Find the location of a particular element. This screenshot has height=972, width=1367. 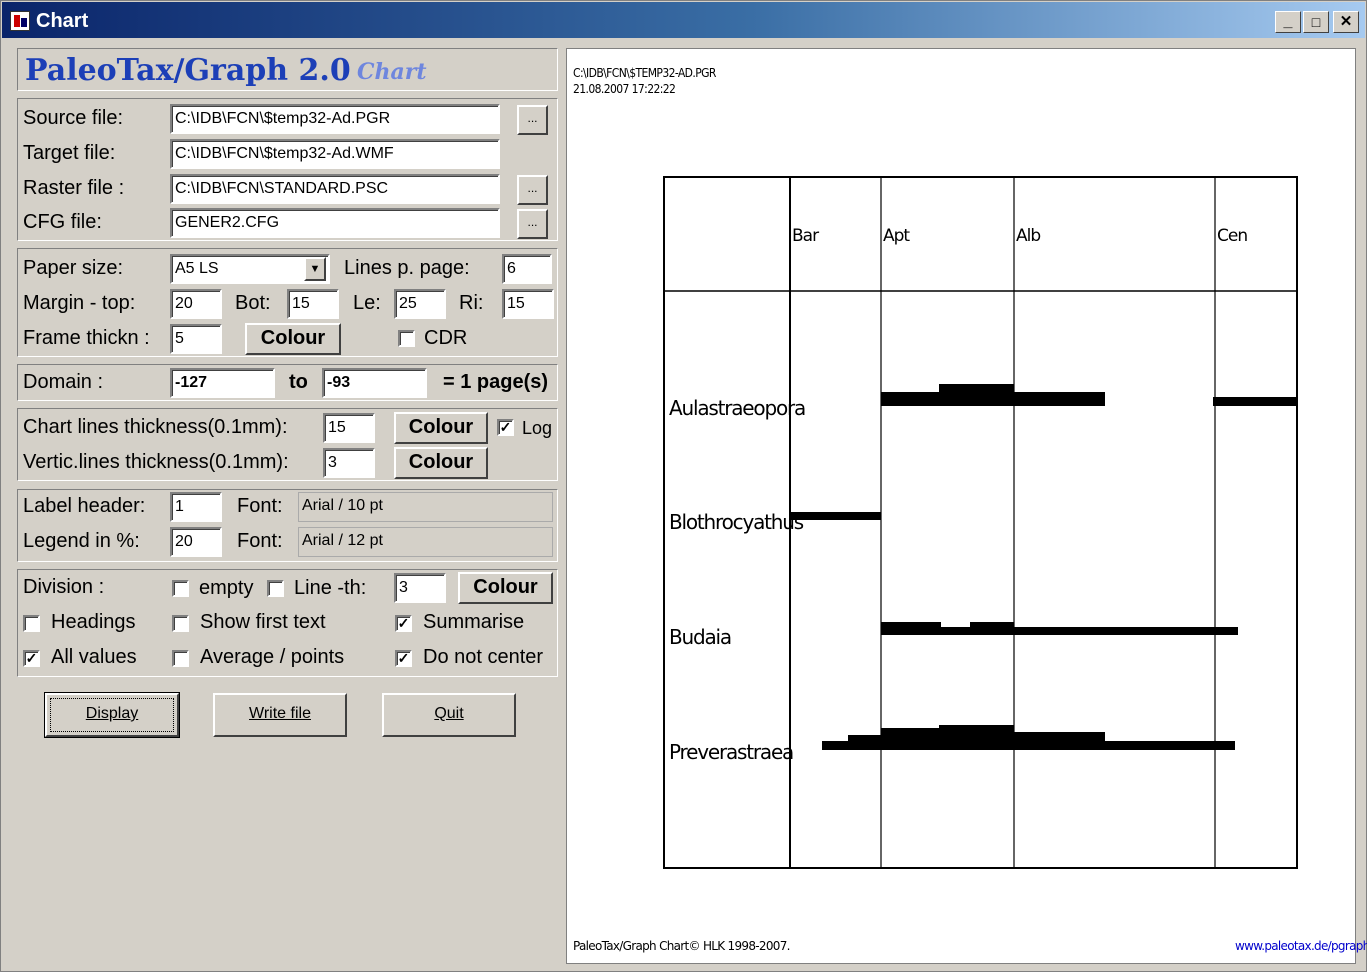

show-first-text-checkbox is located at coordinates (180, 623).